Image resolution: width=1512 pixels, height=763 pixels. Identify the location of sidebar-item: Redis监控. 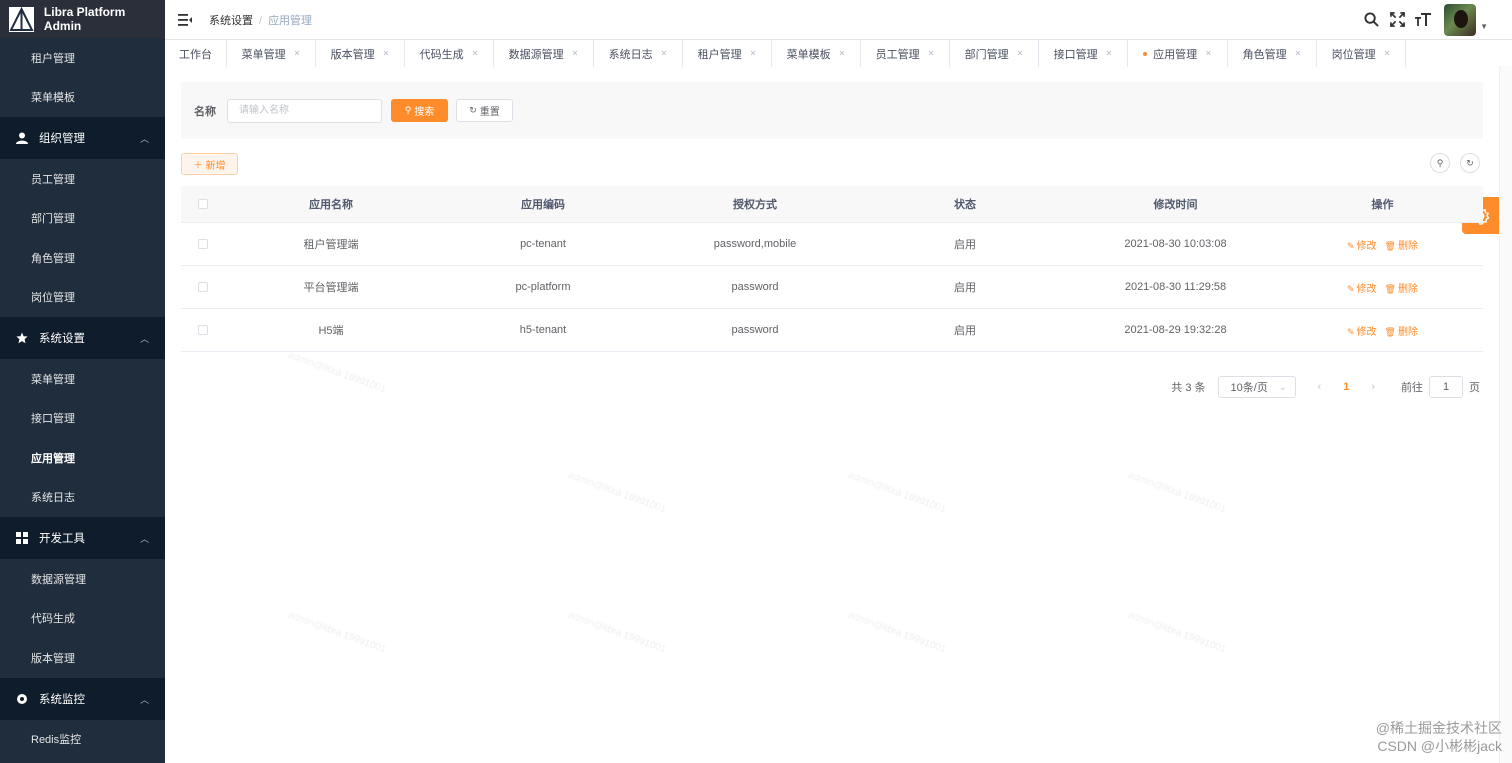
(82, 739).